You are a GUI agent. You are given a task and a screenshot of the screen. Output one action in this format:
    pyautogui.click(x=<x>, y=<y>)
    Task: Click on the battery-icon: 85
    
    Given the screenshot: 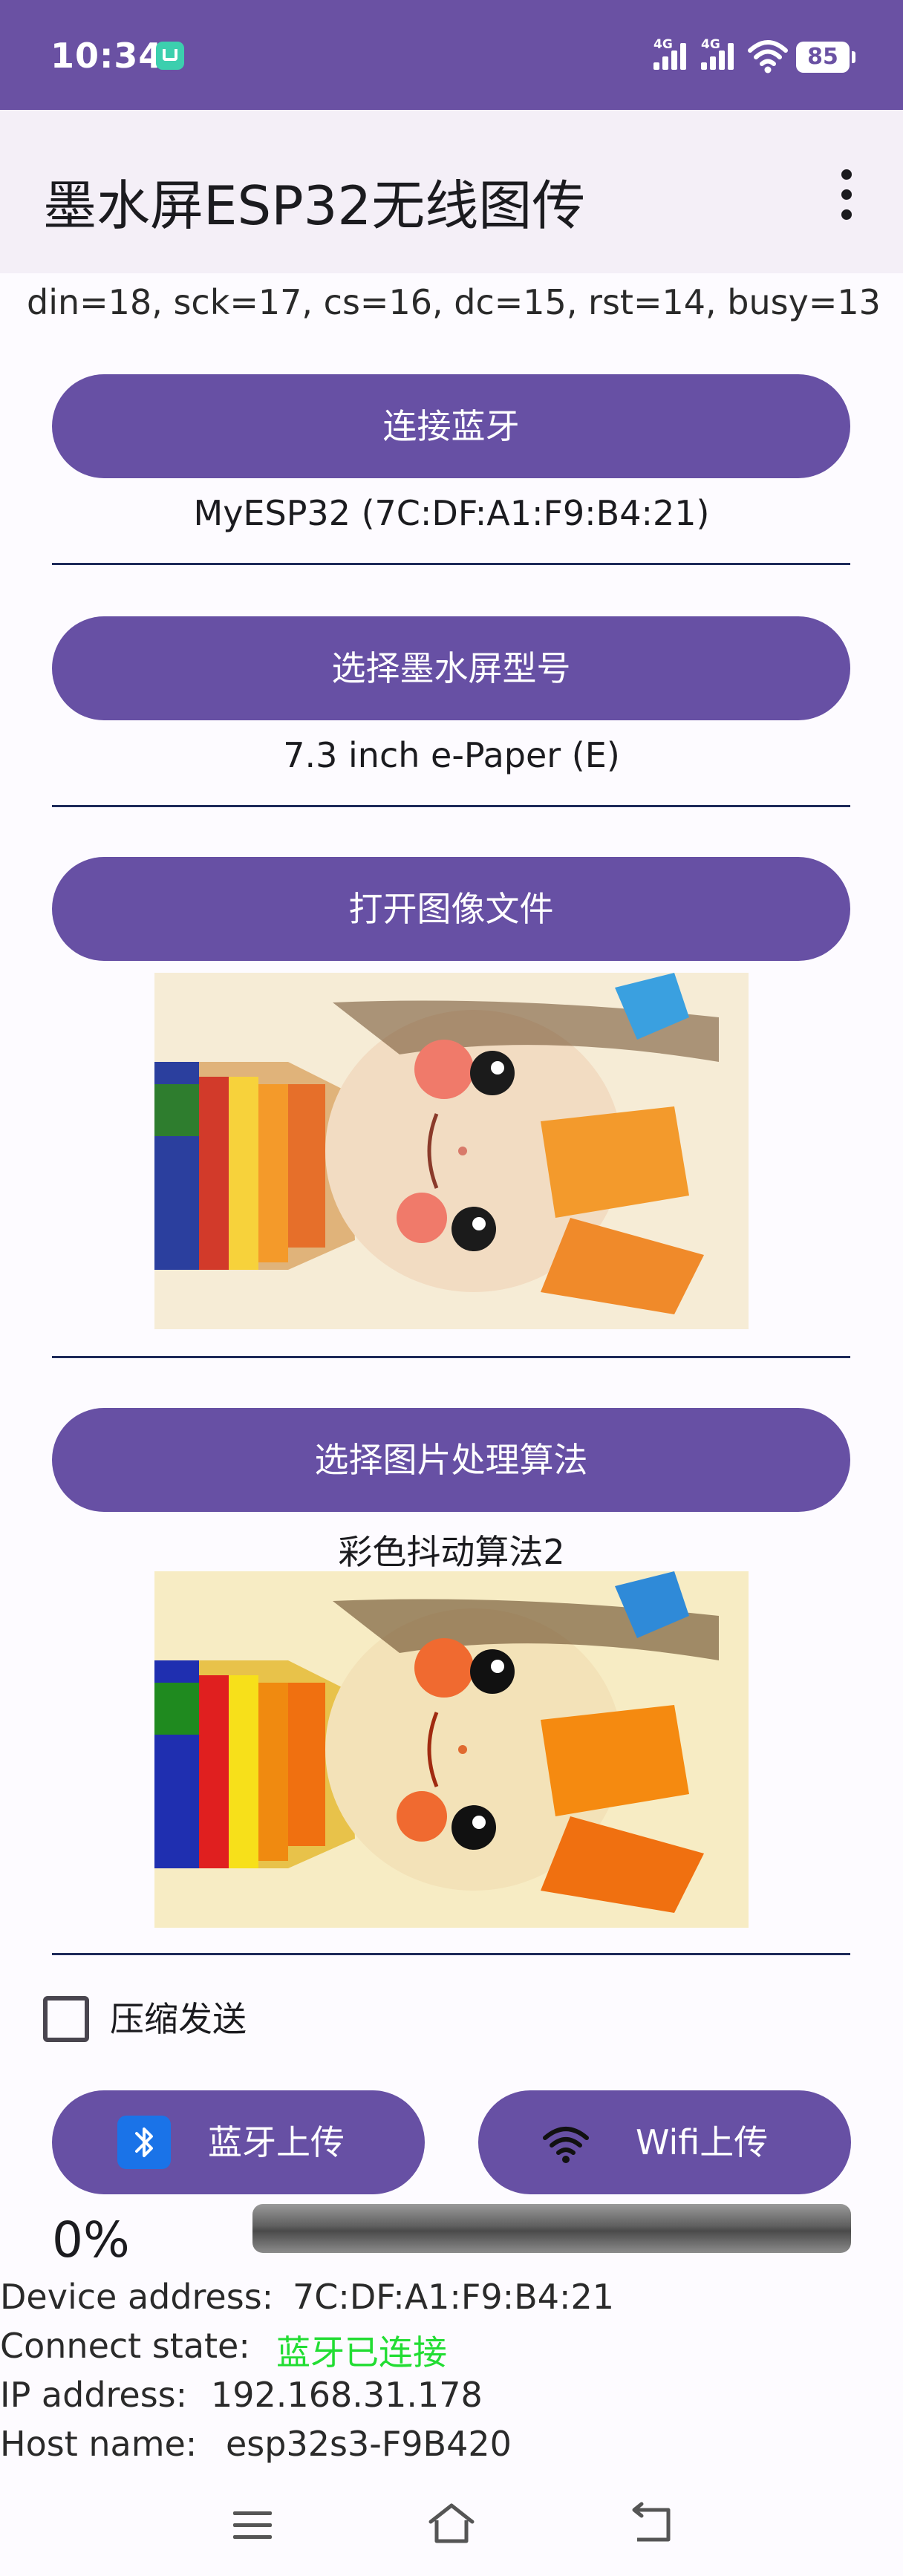 What is the action you would take?
    pyautogui.click(x=826, y=57)
    